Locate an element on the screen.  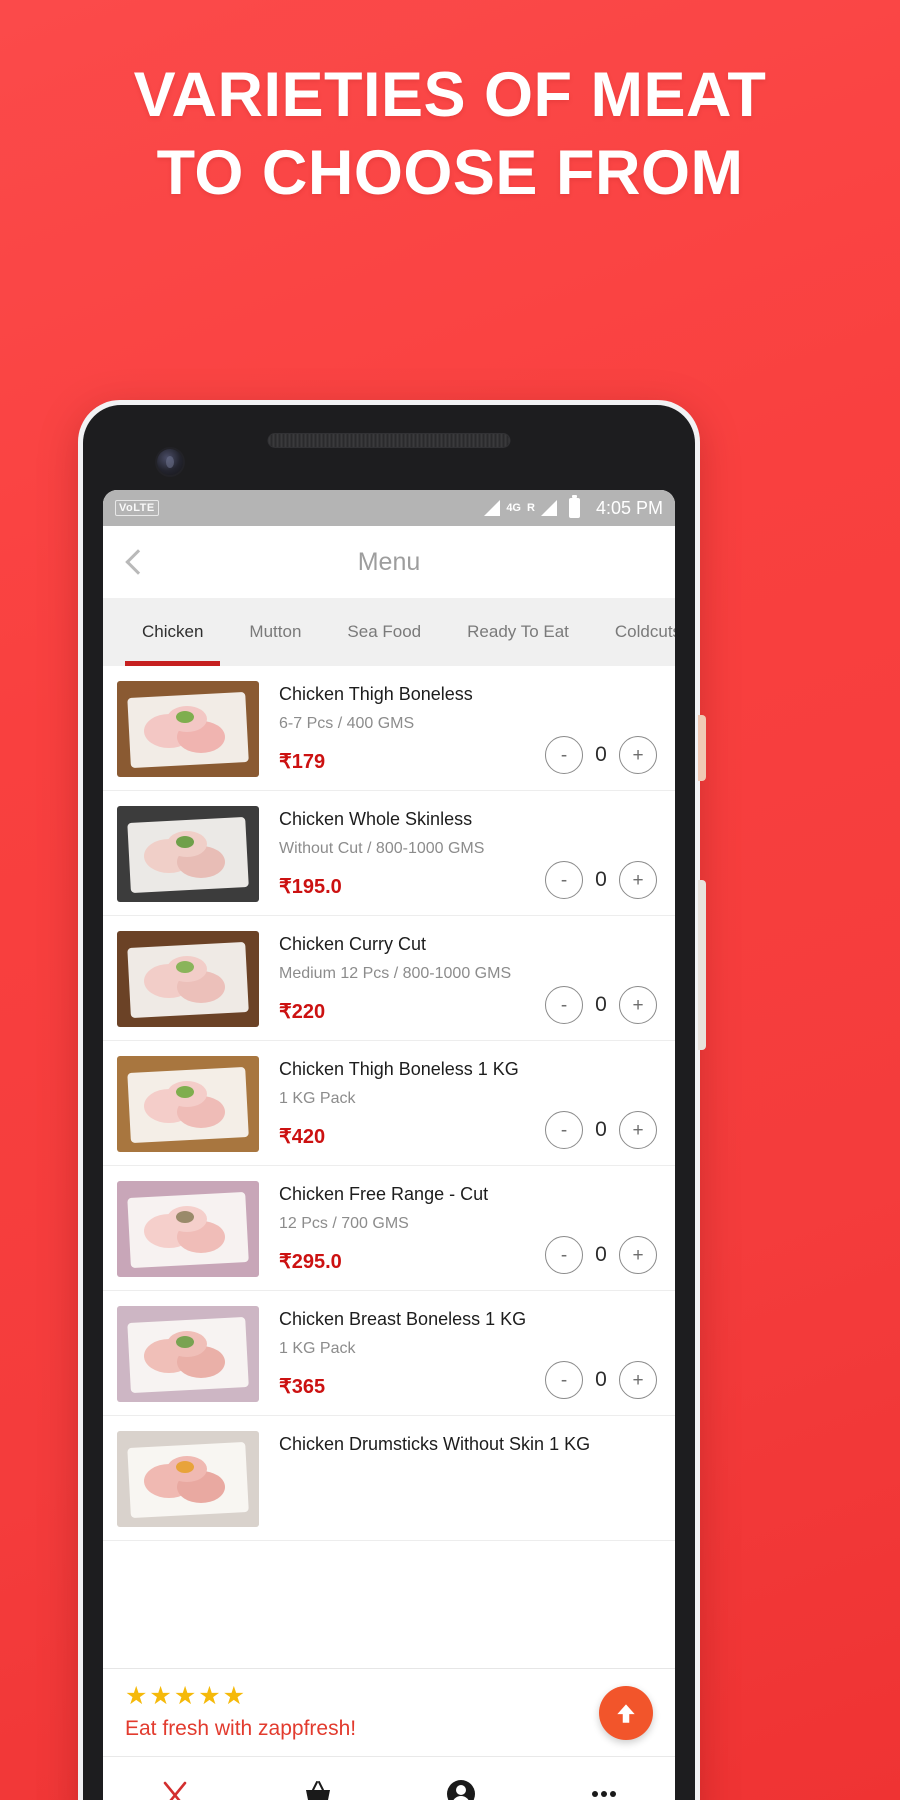
product-description: Without Cut / 800-1000 GMS is located at coordinates (382, 849).